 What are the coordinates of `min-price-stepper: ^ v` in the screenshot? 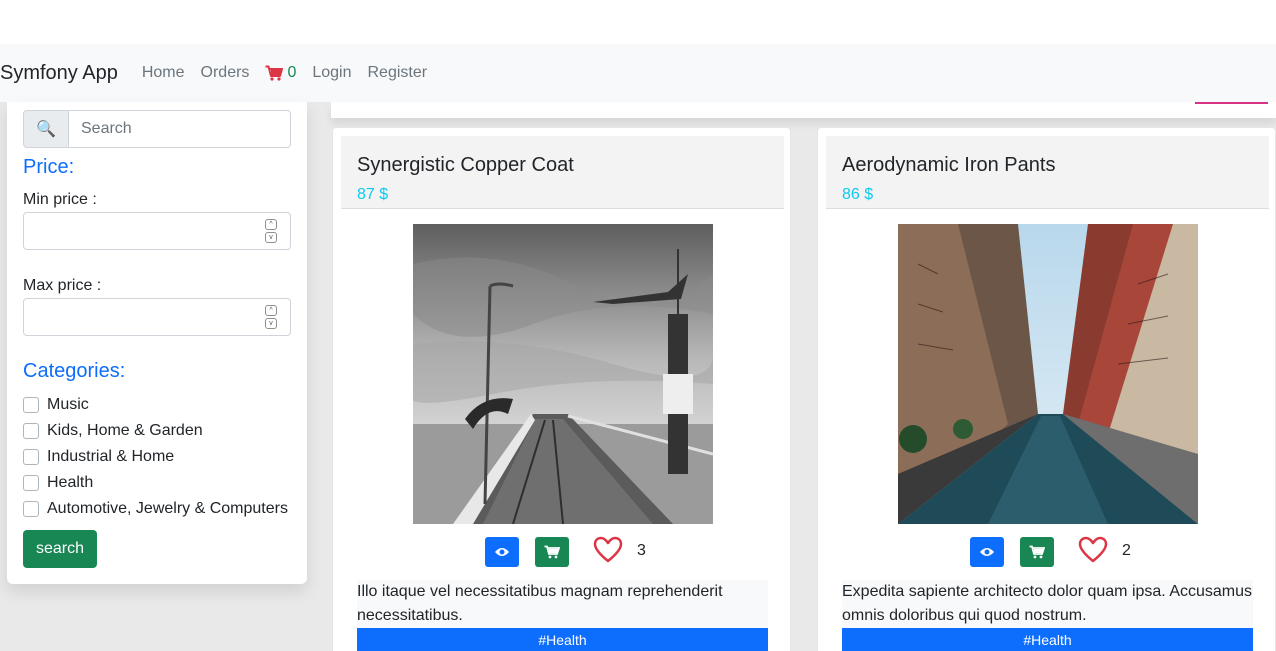 It's located at (271, 231).